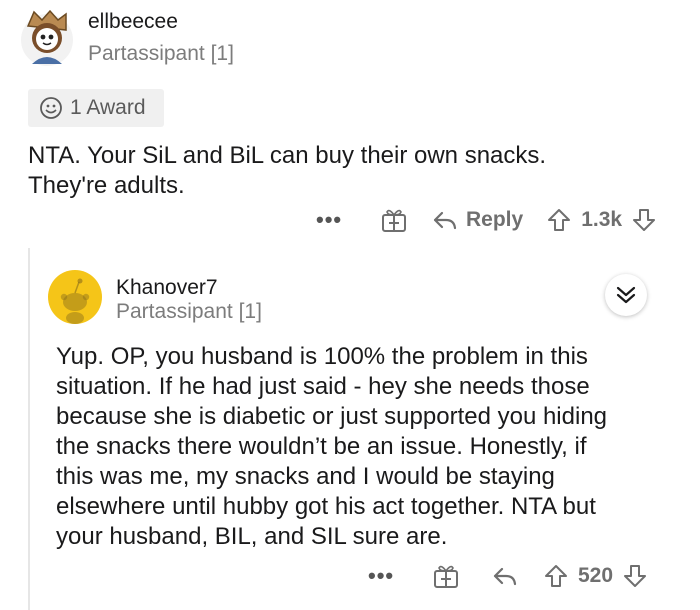 The image size is (700, 610). I want to click on user-avatar-icon, so click(47, 37).